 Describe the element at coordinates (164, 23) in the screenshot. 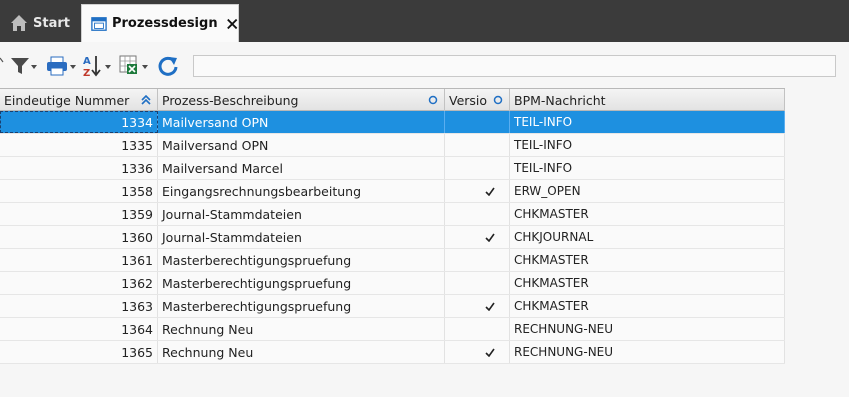

I see `tab-prozessdesign-label: Prozessdesign` at that location.